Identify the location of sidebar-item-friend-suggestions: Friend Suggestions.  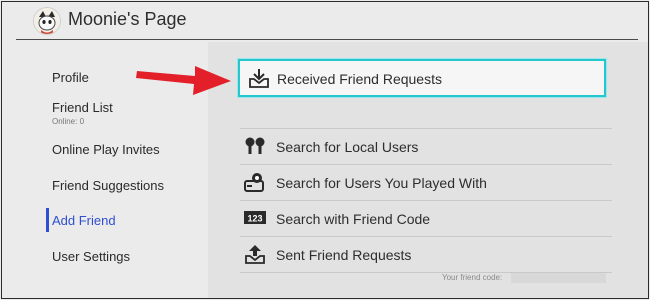
(108, 185).